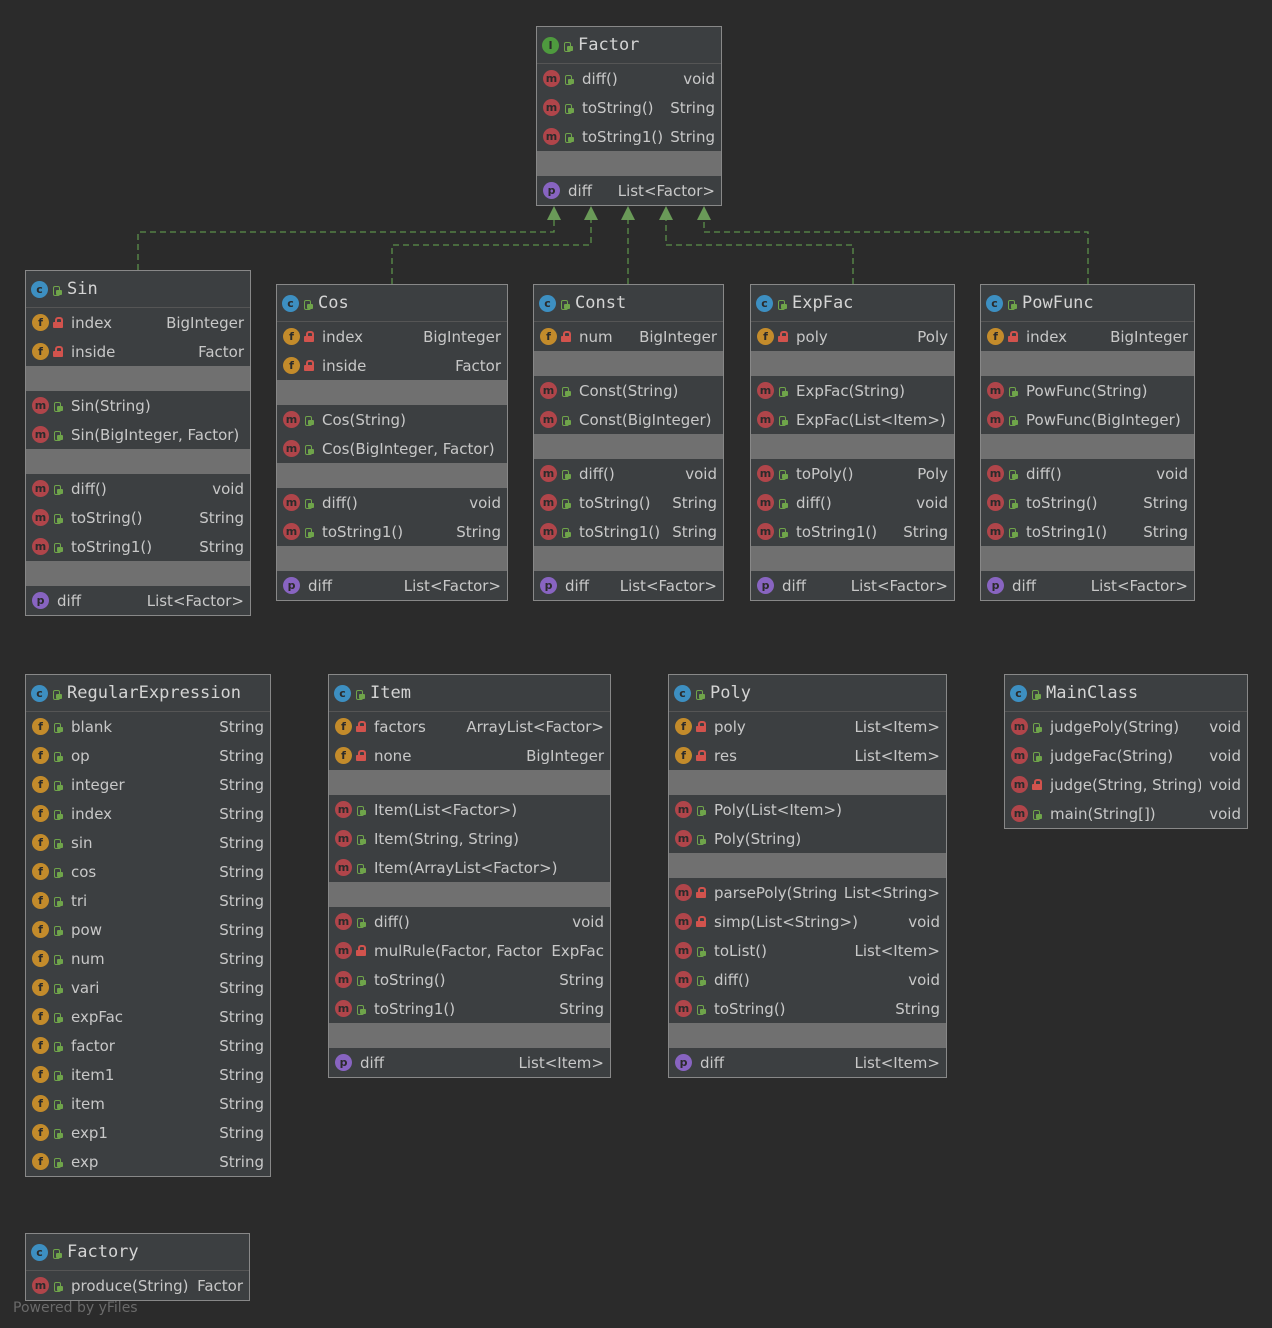 This screenshot has height=1328, width=1272. I want to click on field-row-expfac: f expFac String, so click(148, 1016).